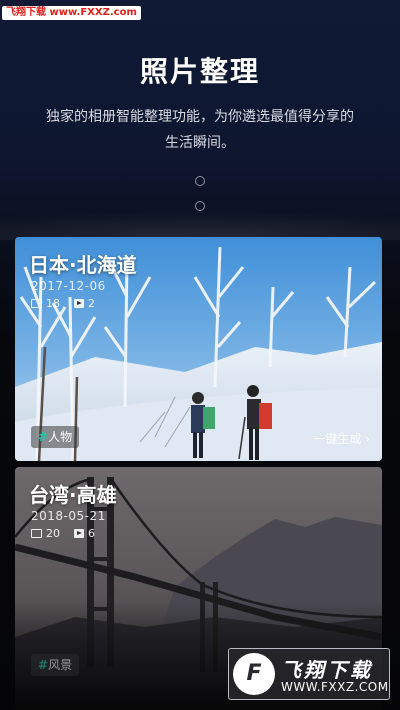  What do you see at coordinates (68, 516) in the screenshot?
I see `album-date: 2018-05-21` at bounding box center [68, 516].